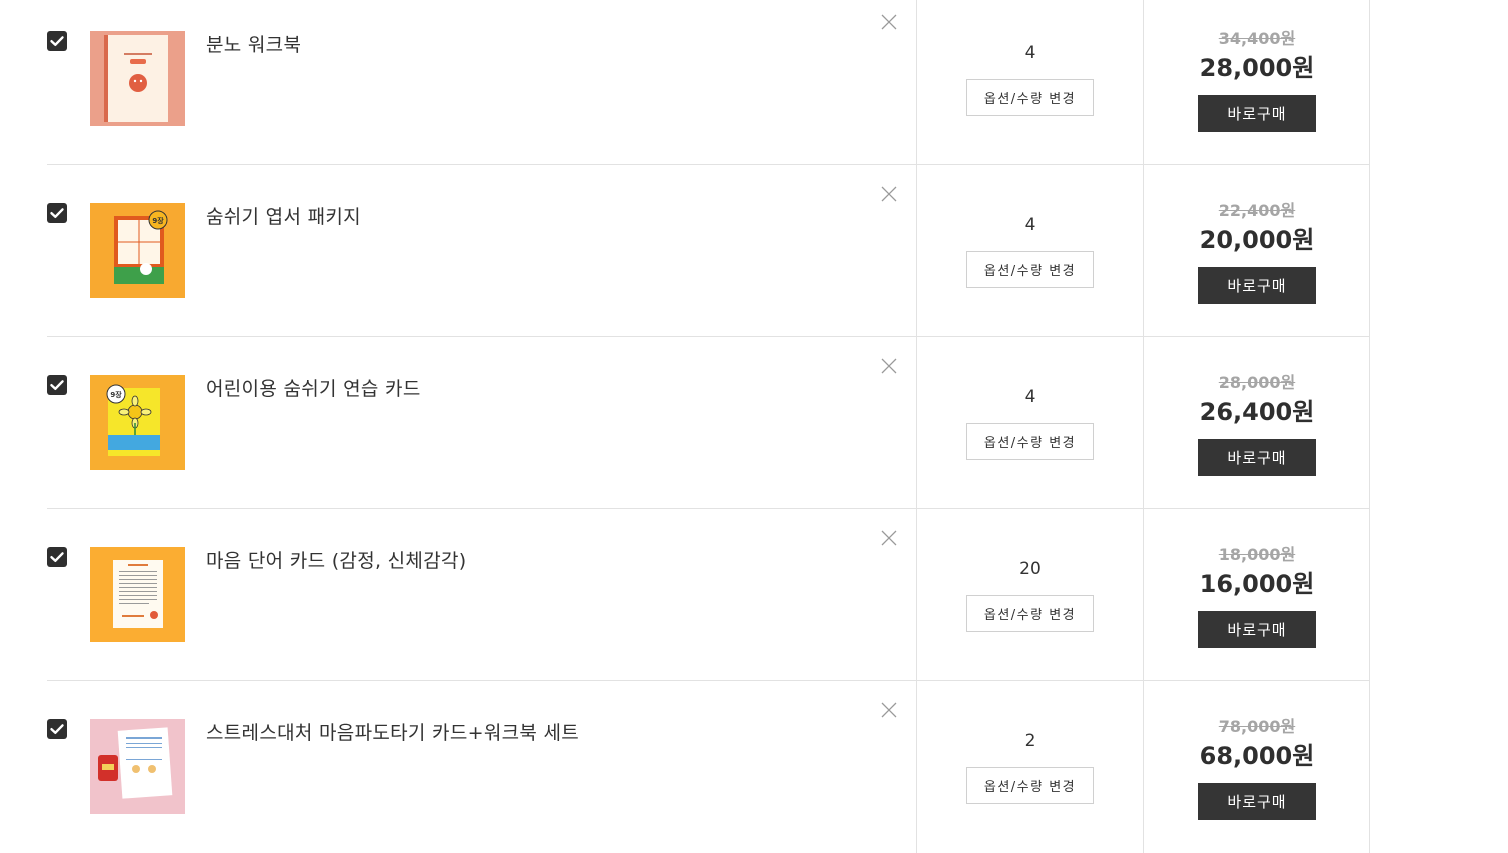  What do you see at coordinates (1030, 741) in the screenshot?
I see `quantity-value: 2` at bounding box center [1030, 741].